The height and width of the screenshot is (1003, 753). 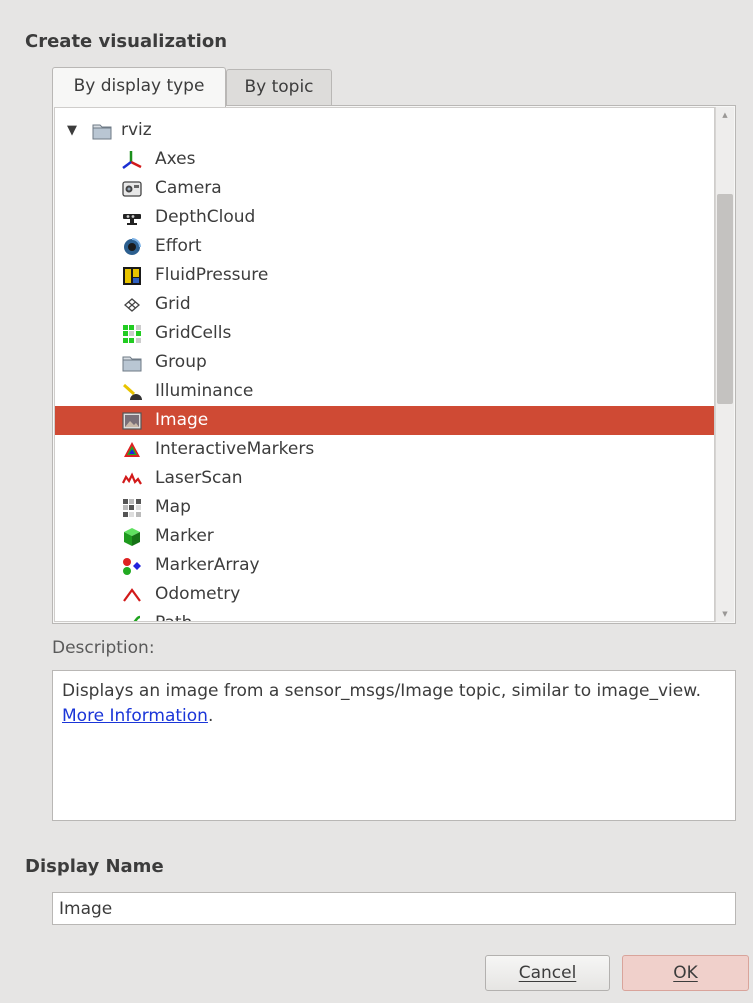 I want to click on description-label: Description:, so click(x=103, y=648).